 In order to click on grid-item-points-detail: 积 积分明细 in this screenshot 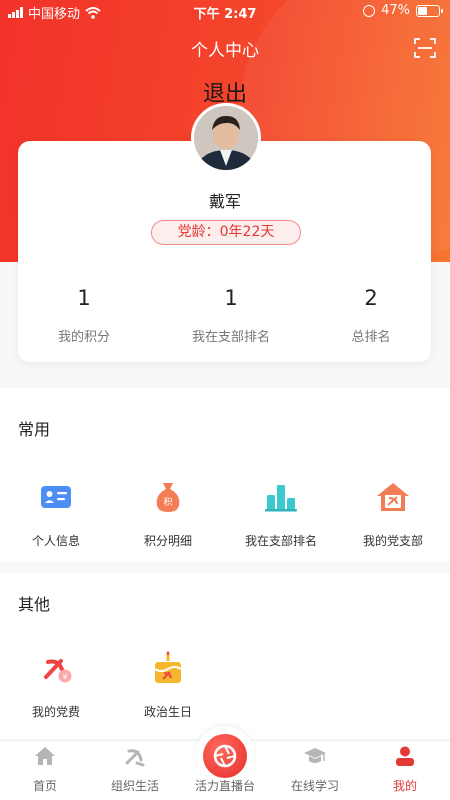, I will do `click(168, 513)`.